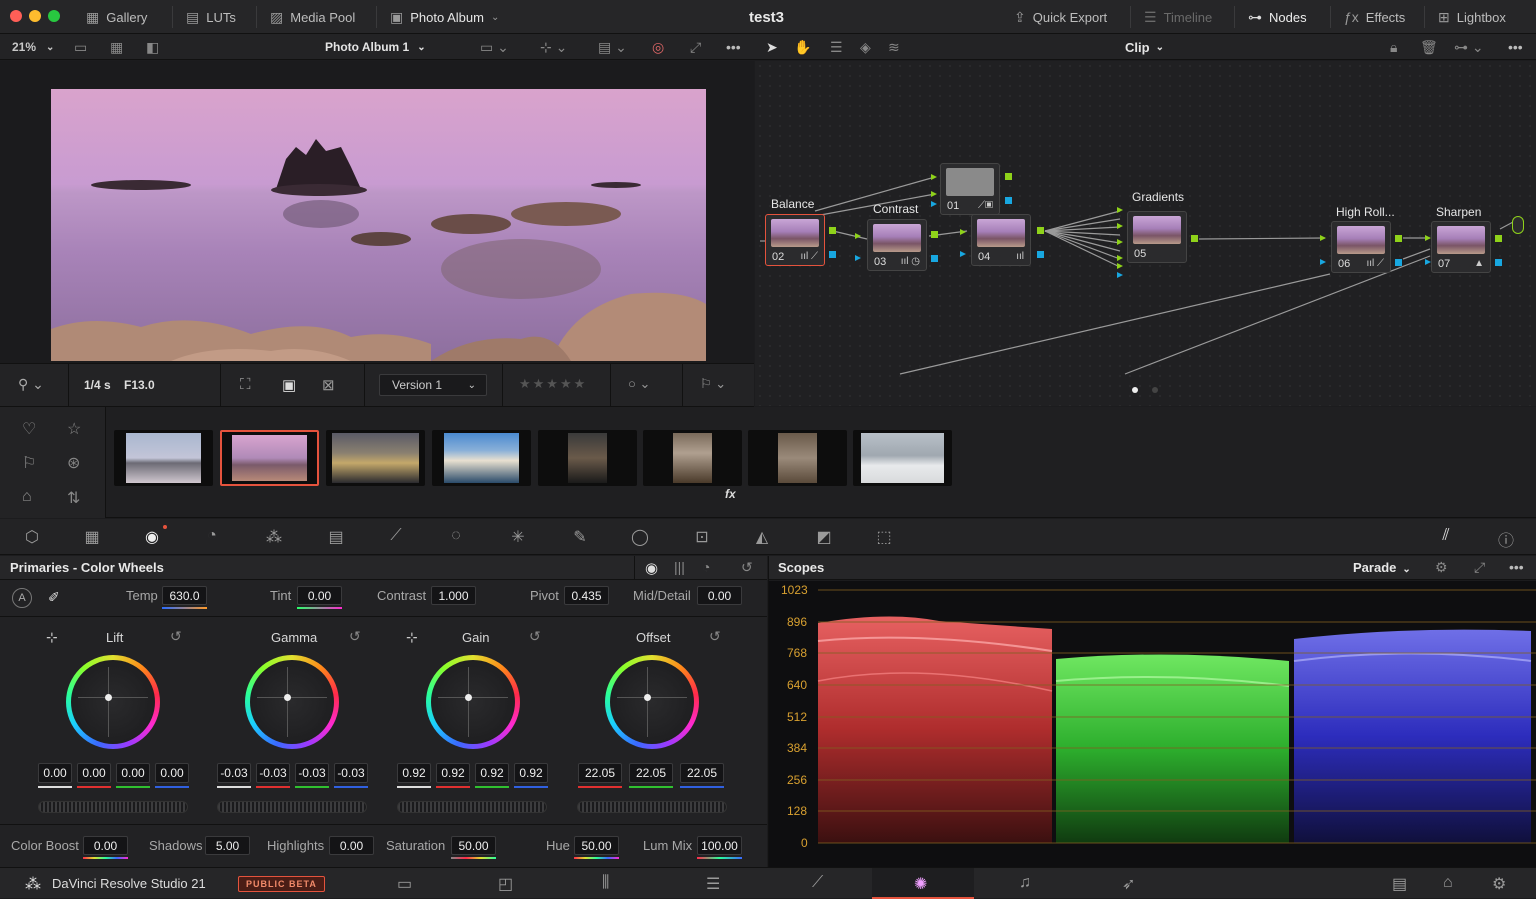 Image resolution: width=1536 pixels, height=899 pixels. Describe the element at coordinates (152, 47) in the screenshot. I see `split-view-icon: ◧` at that location.